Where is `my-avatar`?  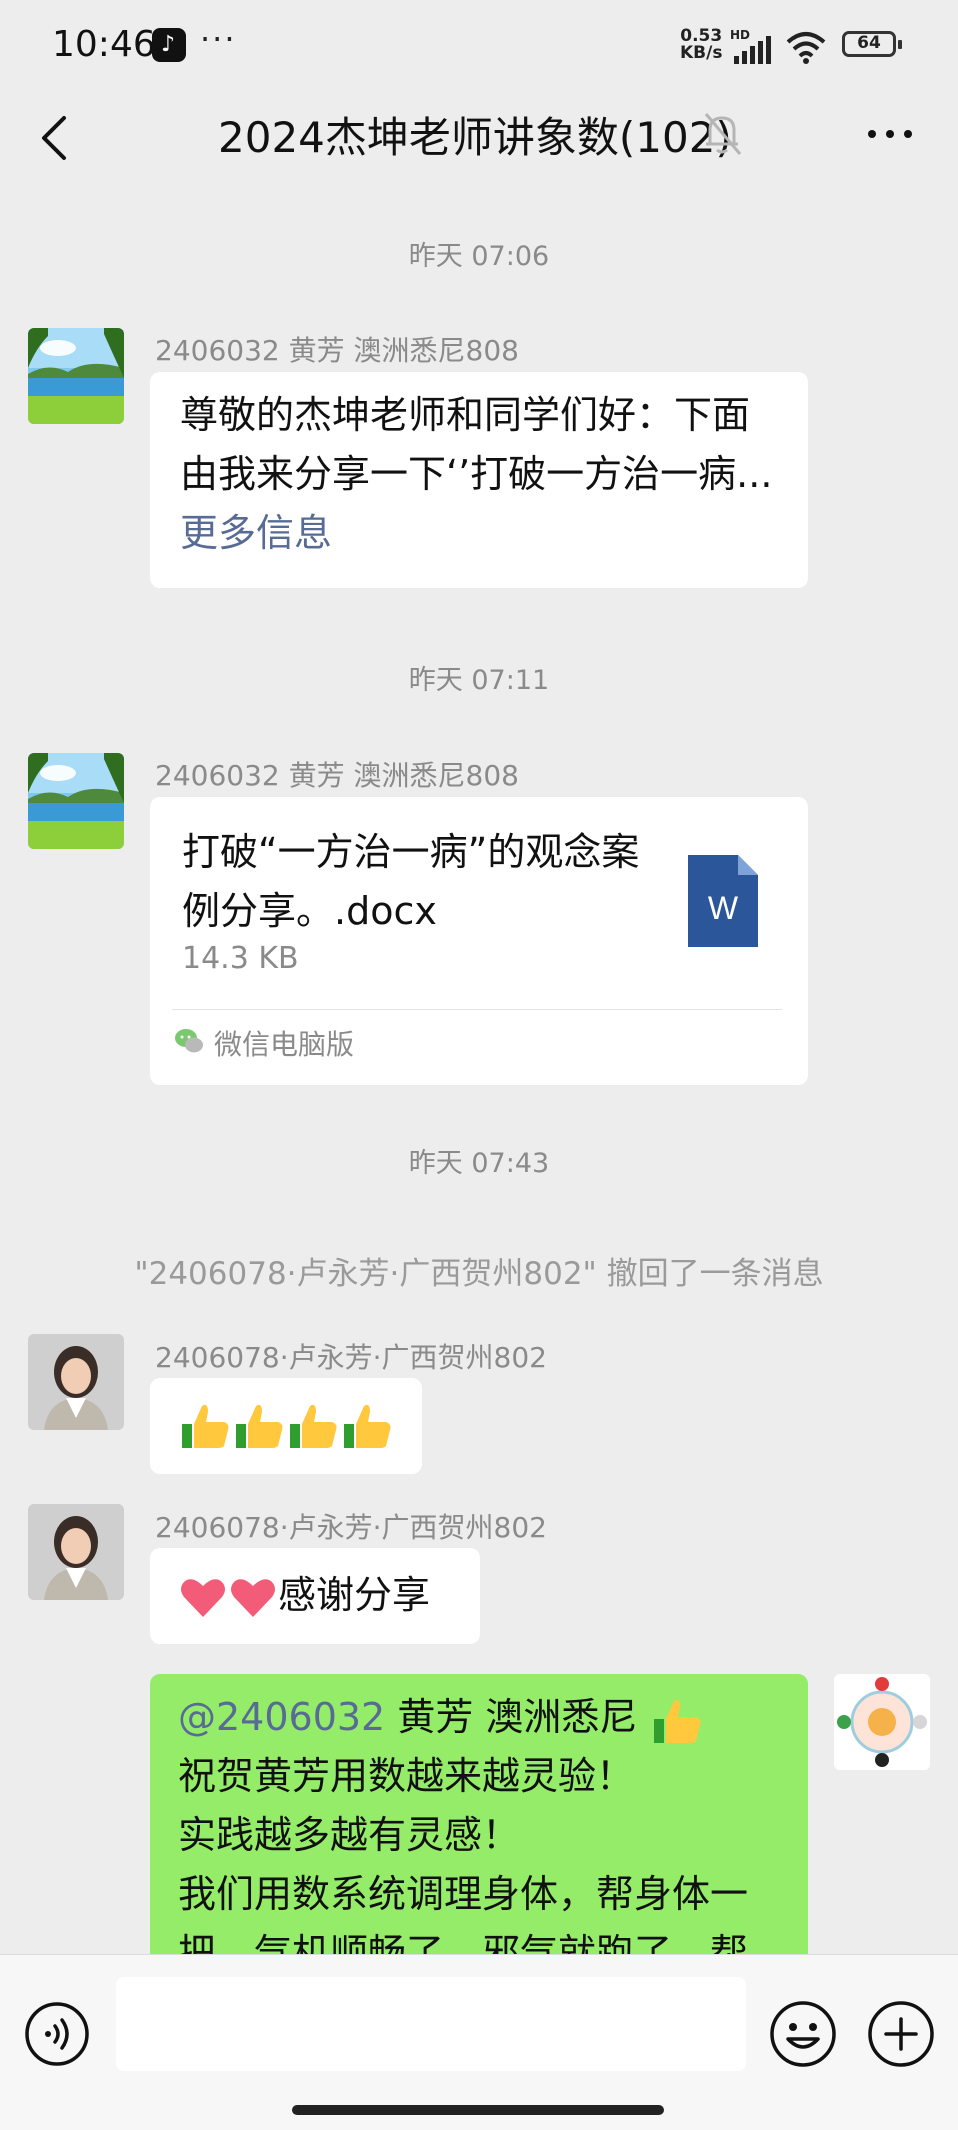
my-avatar is located at coordinates (882, 1722).